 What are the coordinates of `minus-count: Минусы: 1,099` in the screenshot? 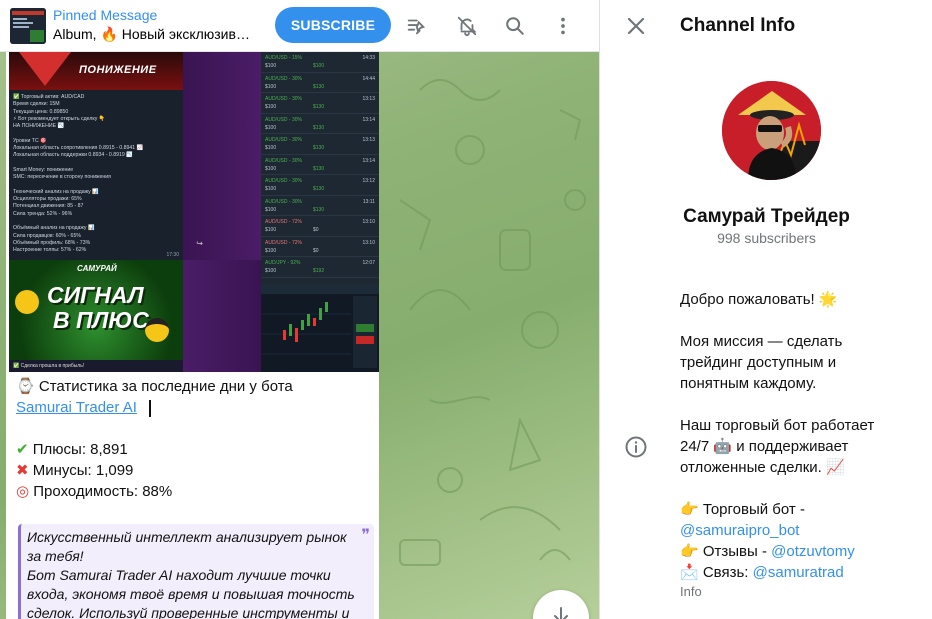 It's located at (83, 470).